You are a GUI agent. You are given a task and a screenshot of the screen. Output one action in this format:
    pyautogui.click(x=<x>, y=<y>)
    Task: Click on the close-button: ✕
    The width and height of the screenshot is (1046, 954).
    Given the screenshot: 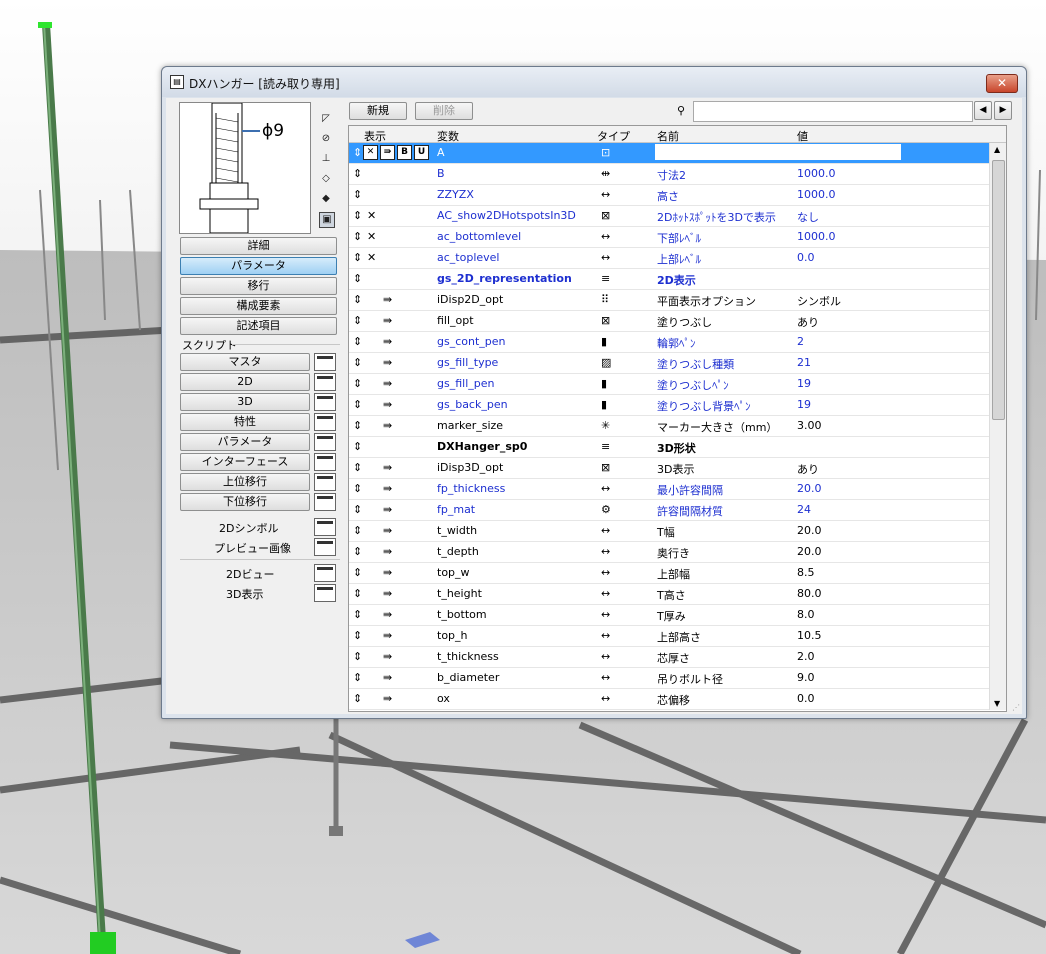 What is the action you would take?
    pyautogui.click(x=1002, y=83)
    